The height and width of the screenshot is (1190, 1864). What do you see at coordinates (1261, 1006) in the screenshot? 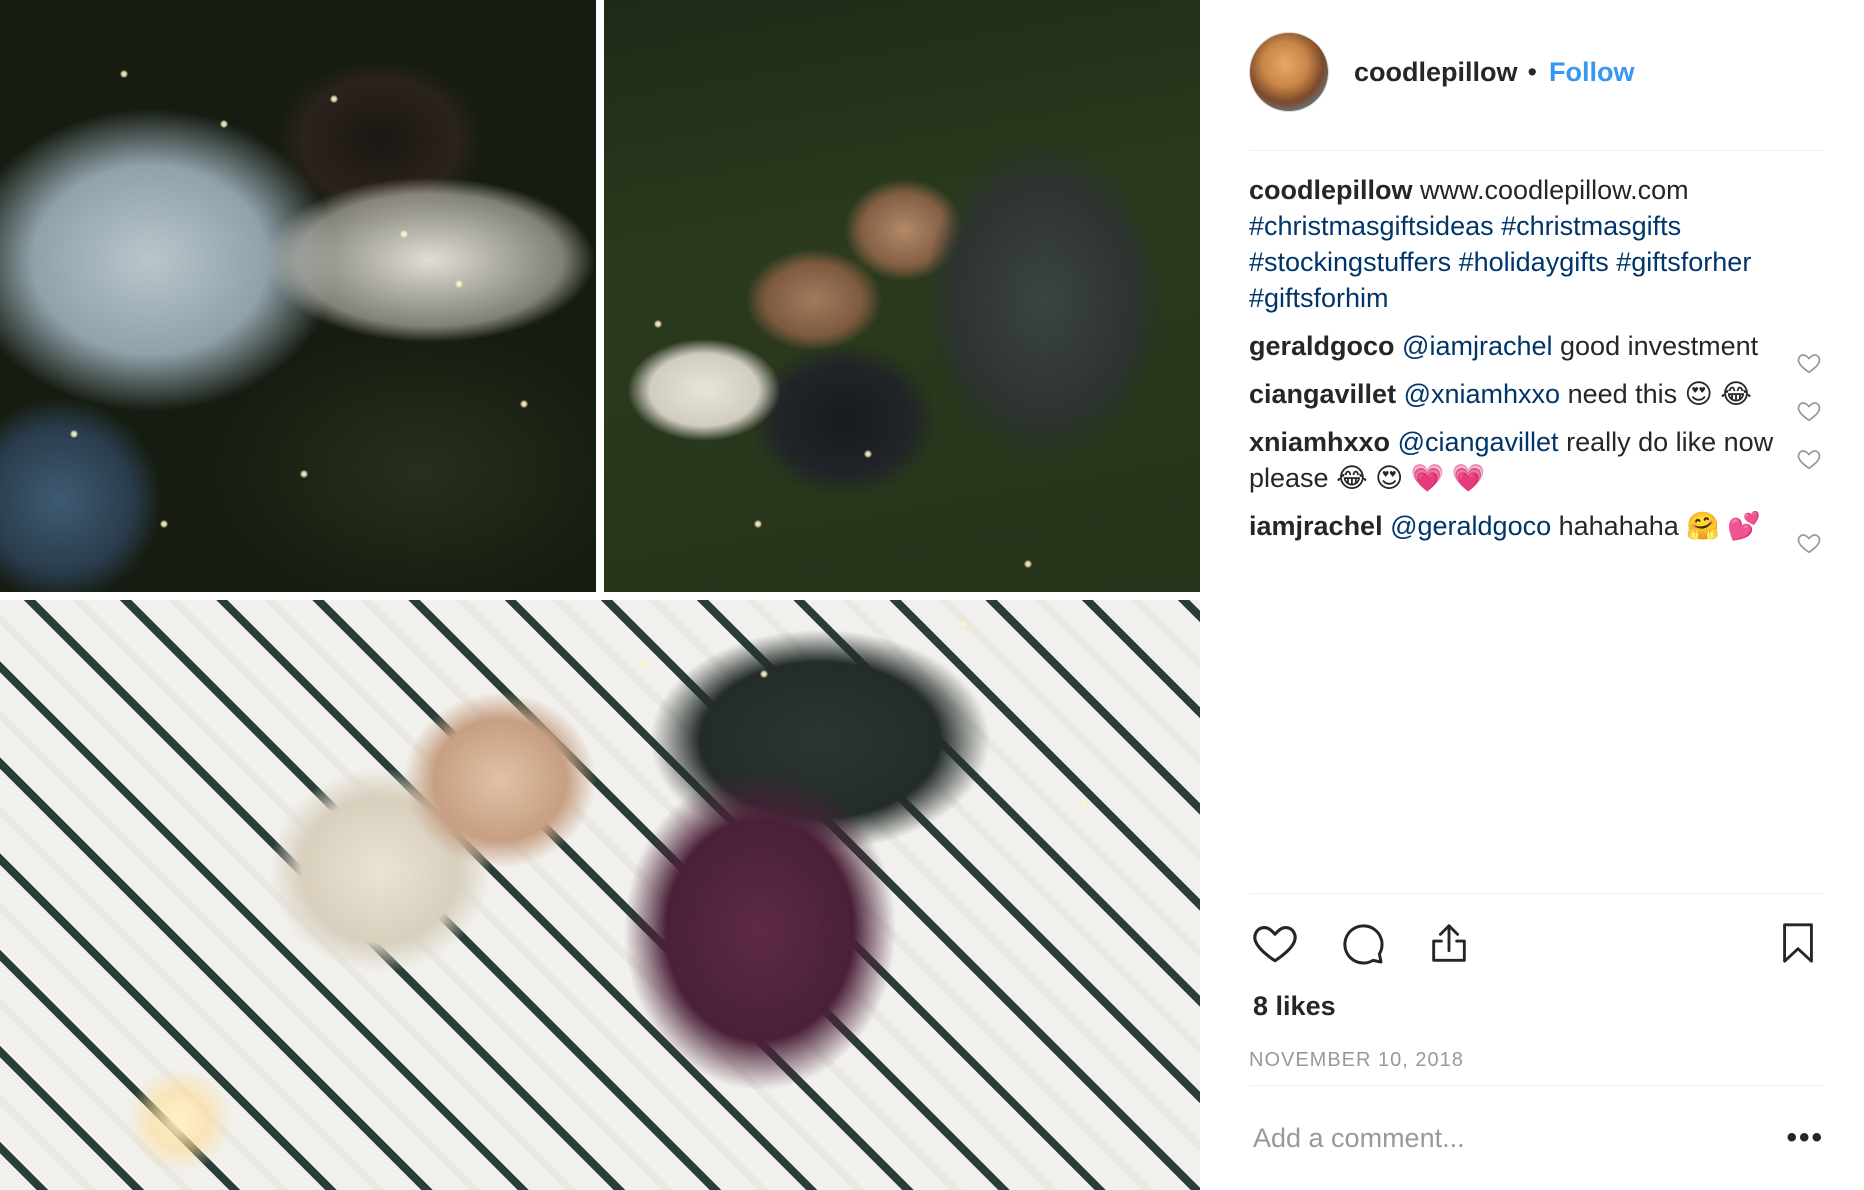
I see `likes-number: 8` at bounding box center [1261, 1006].